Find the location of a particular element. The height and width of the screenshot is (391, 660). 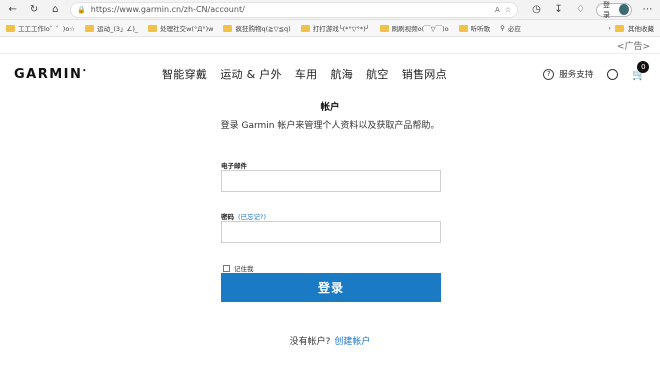

search-icon: ⚲ is located at coordinates (502, 28).